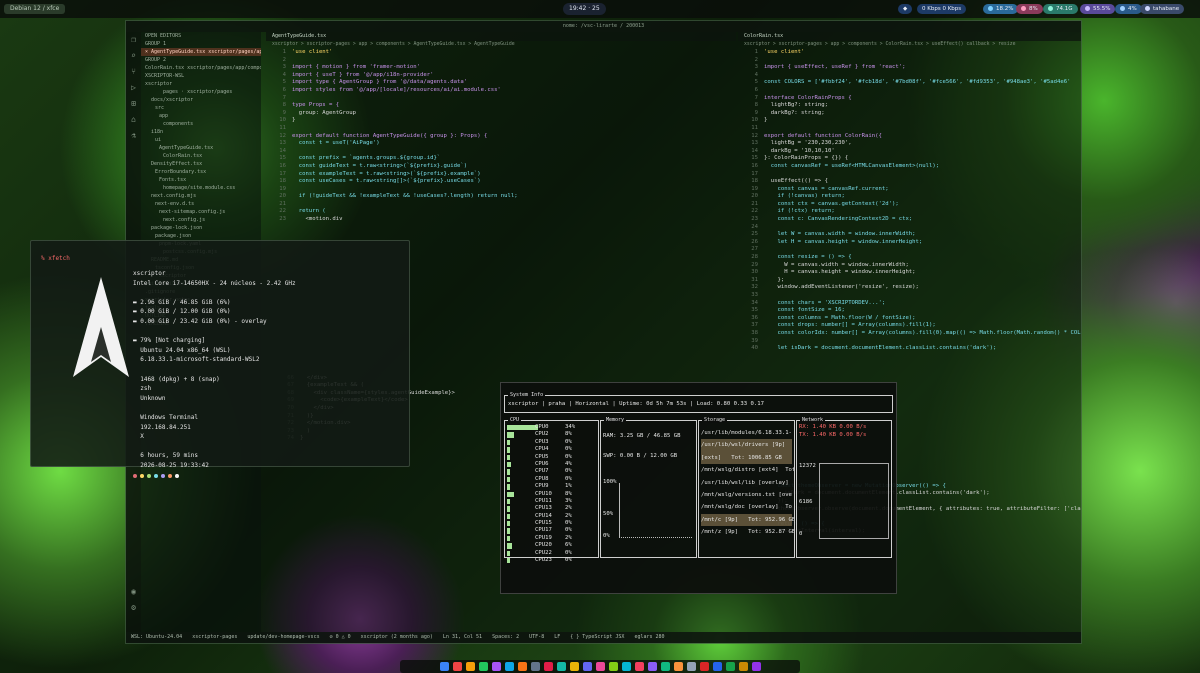  I want to click on explorer-item: next-sitemap.config.js, so click(201, 212).